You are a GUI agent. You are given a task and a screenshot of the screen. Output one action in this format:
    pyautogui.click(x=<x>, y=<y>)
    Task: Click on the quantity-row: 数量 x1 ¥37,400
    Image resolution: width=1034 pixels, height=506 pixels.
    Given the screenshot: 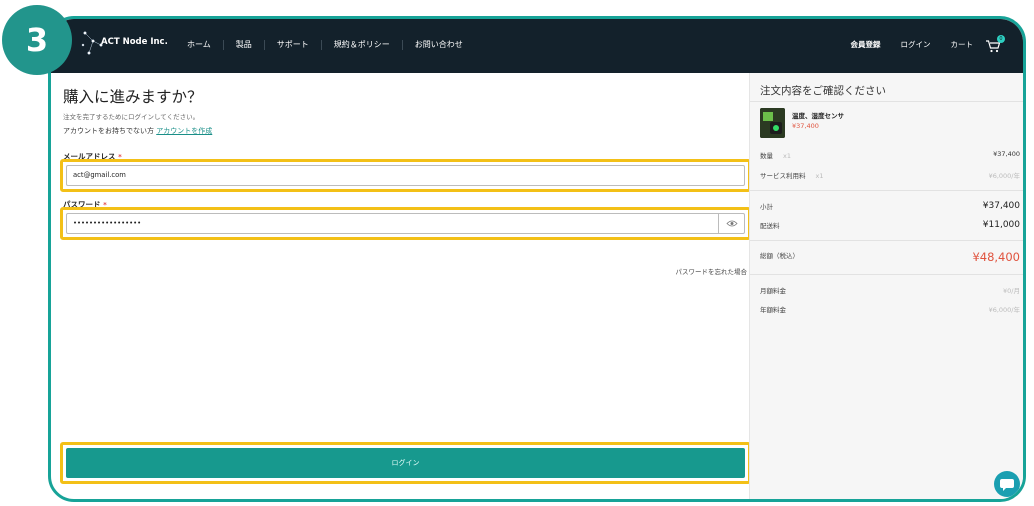 What is the action you would take?
    pyautogui.click(x=890, y=155)
    